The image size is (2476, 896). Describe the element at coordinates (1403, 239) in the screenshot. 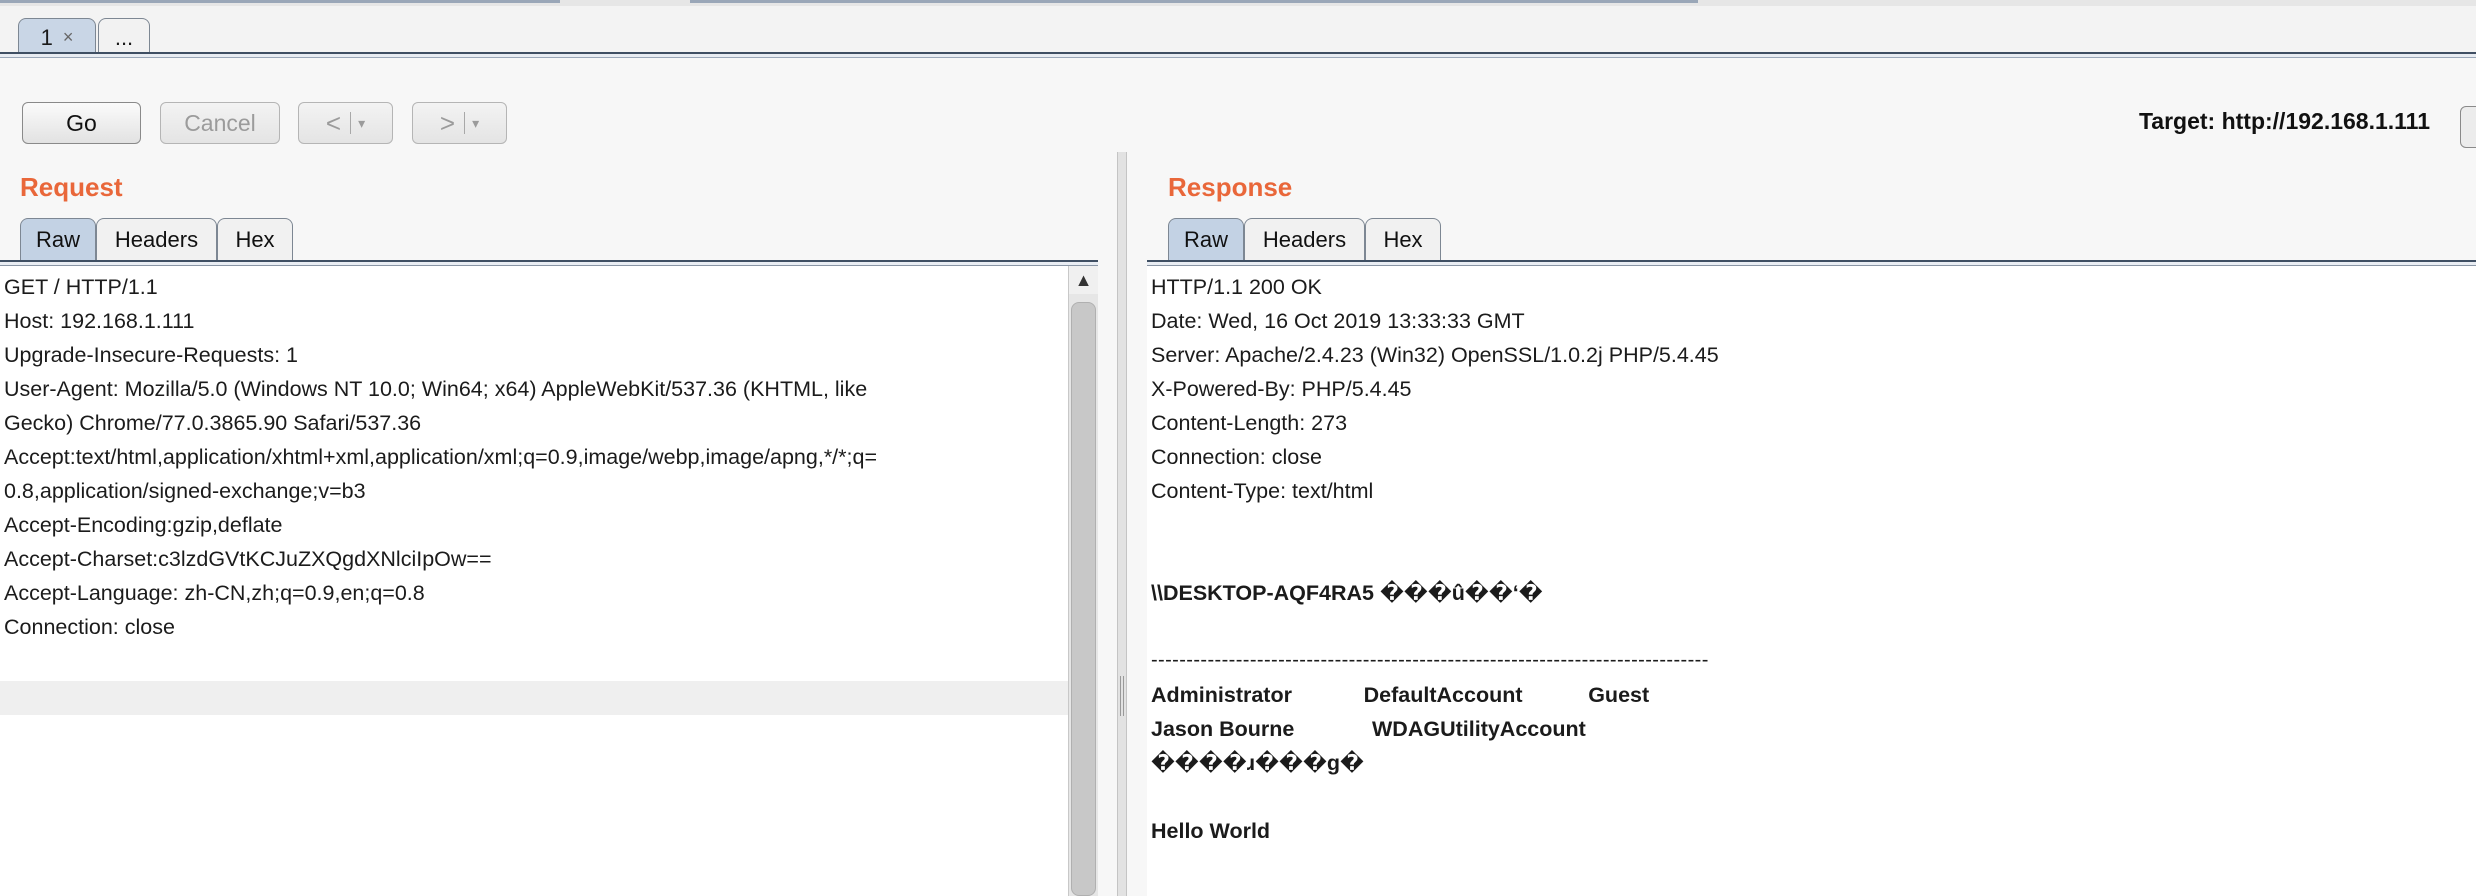

I see `response-tab-hex: Hex` at that location.